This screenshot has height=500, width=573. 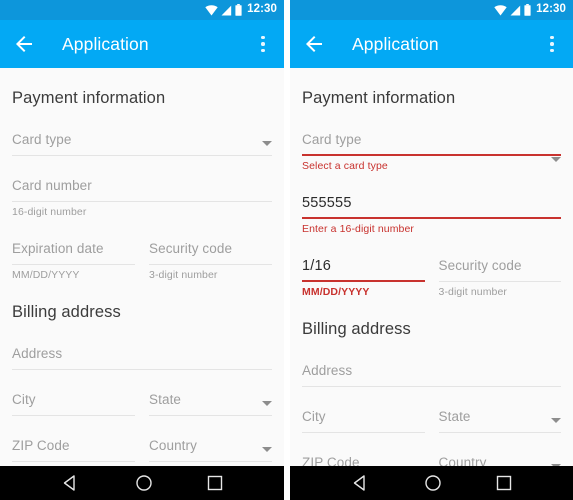 What do you see at coordinates (431, 155) in the screenshot?
I see `card-type-underline` at bounding box center [431, 155].